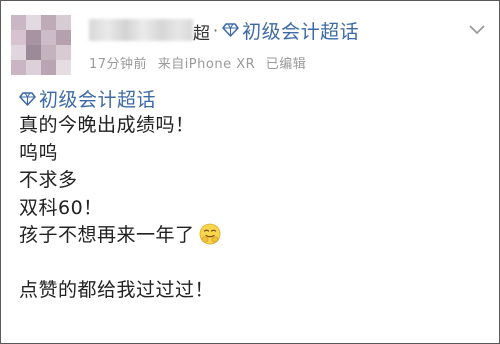 The width and height of the screenshot is (500, 344). I want to click on edited-badge: 已编辑, so click(286, 64).